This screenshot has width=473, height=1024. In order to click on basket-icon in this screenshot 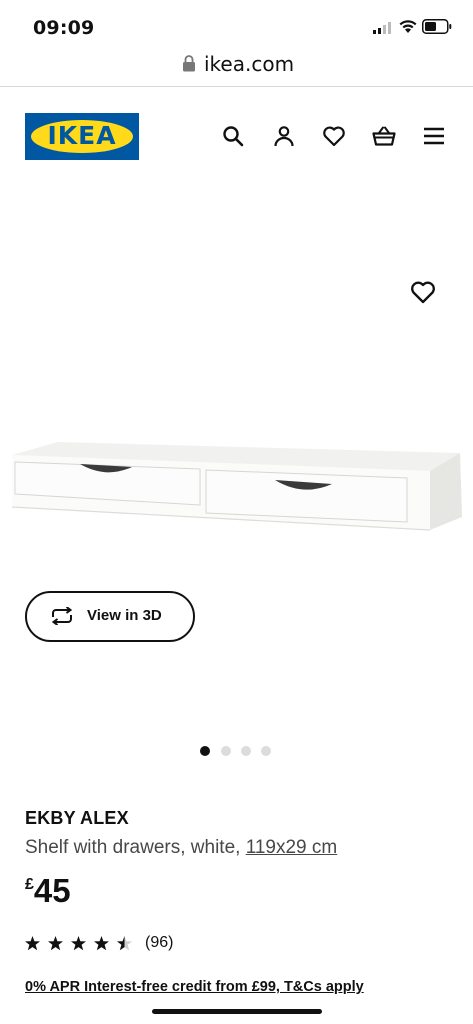, I will do `click(384, 136)`.